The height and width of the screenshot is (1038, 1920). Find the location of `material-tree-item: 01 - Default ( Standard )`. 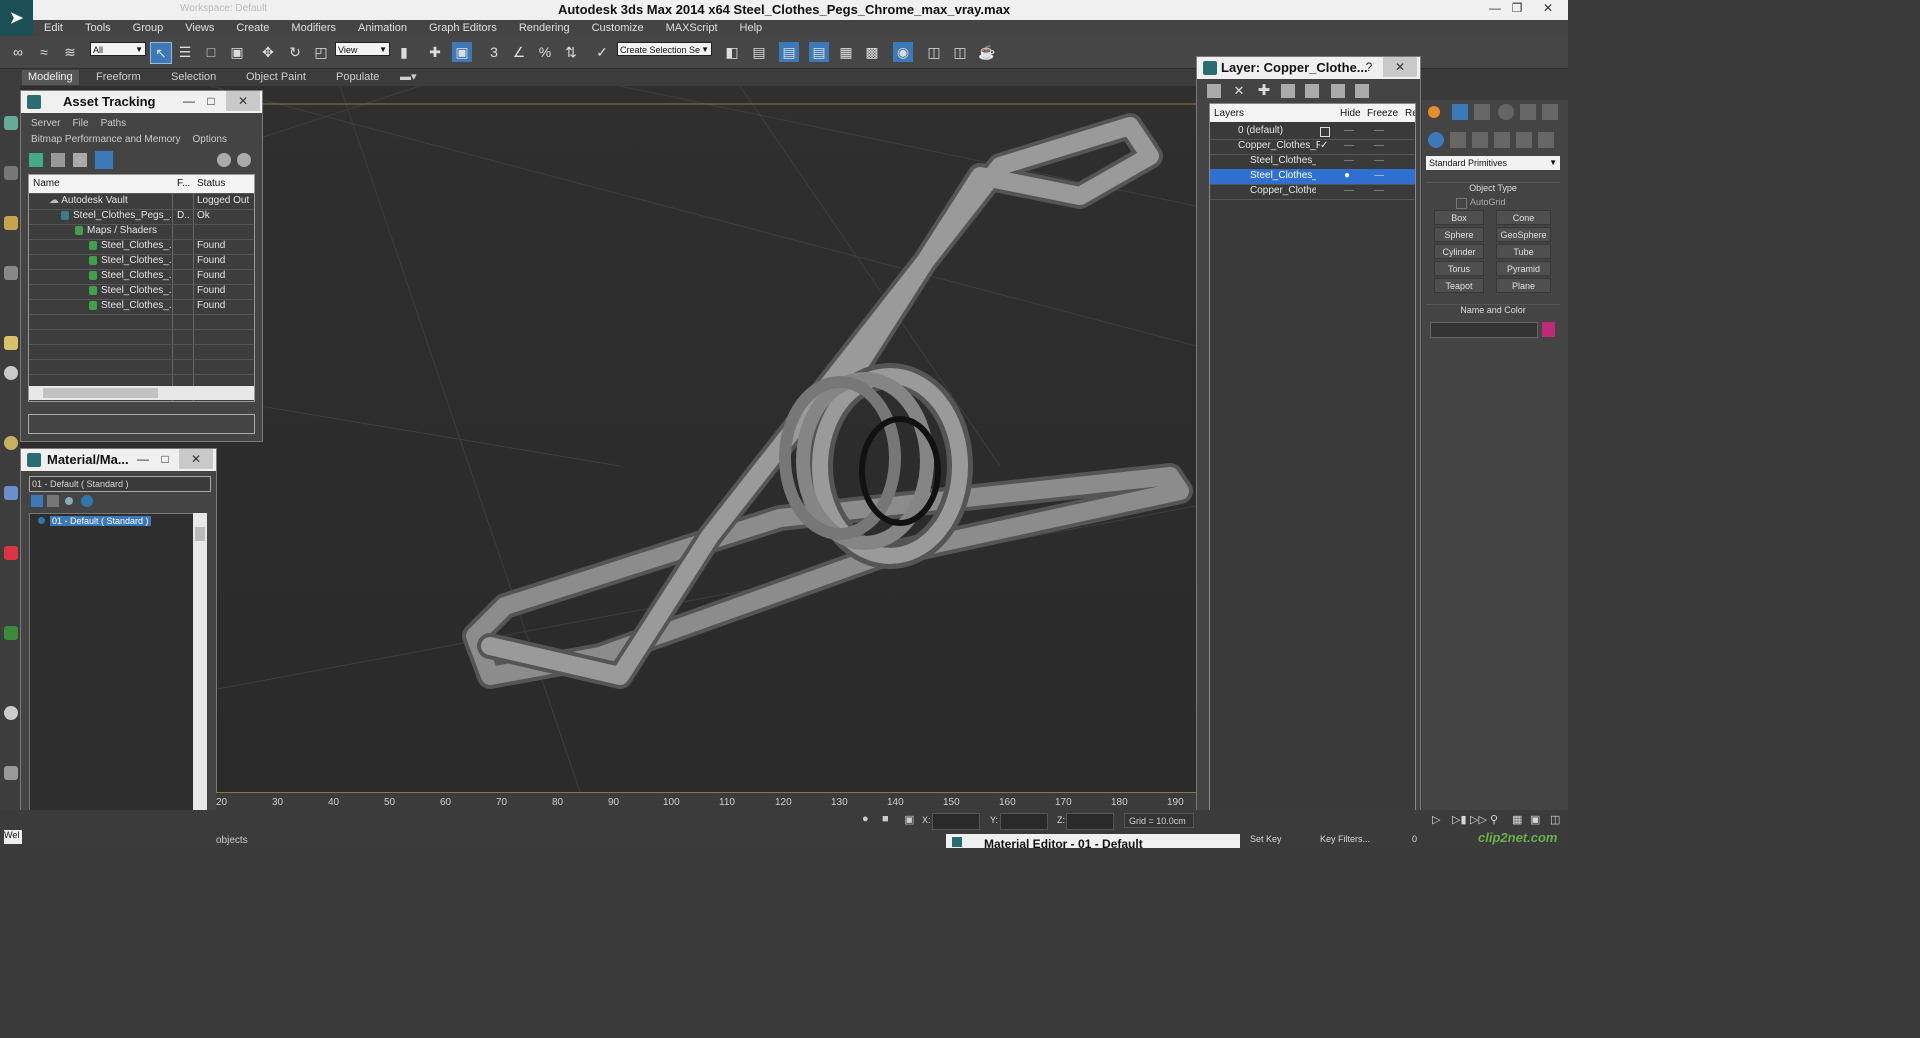

material-tree-item: 01 - Default ( Standard ) is located at coordinates (100, 521).